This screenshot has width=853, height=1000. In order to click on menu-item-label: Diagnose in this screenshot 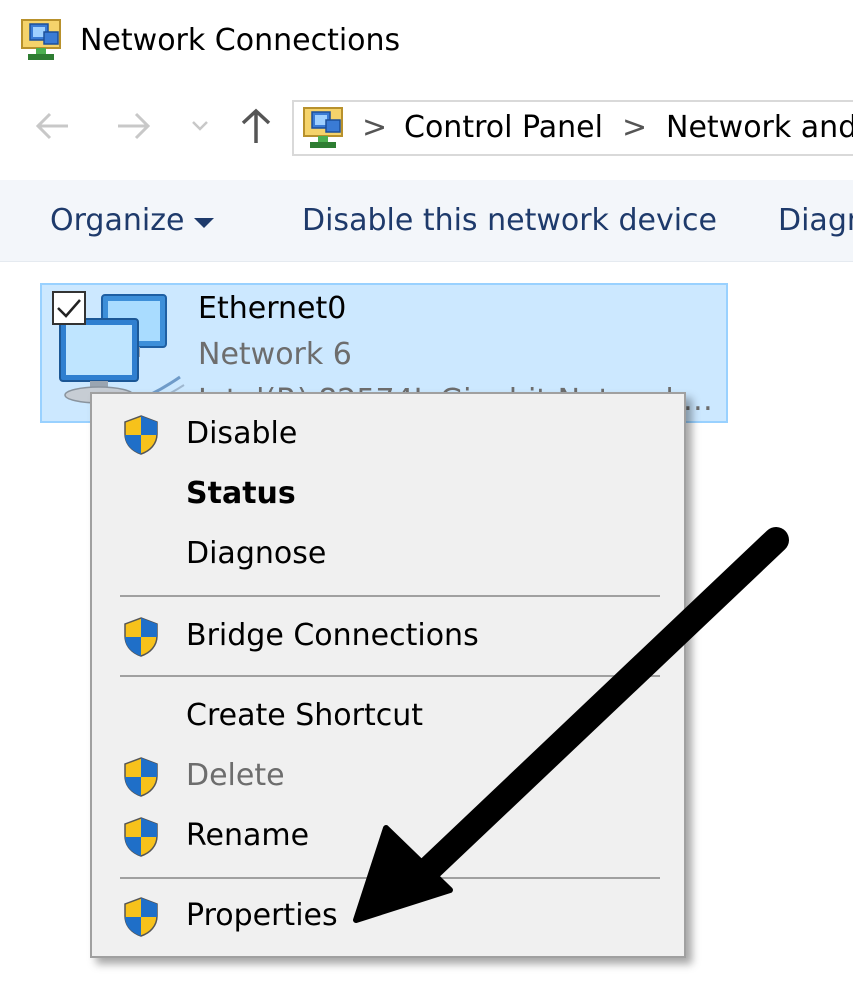, I will do `click(256, 553)`.